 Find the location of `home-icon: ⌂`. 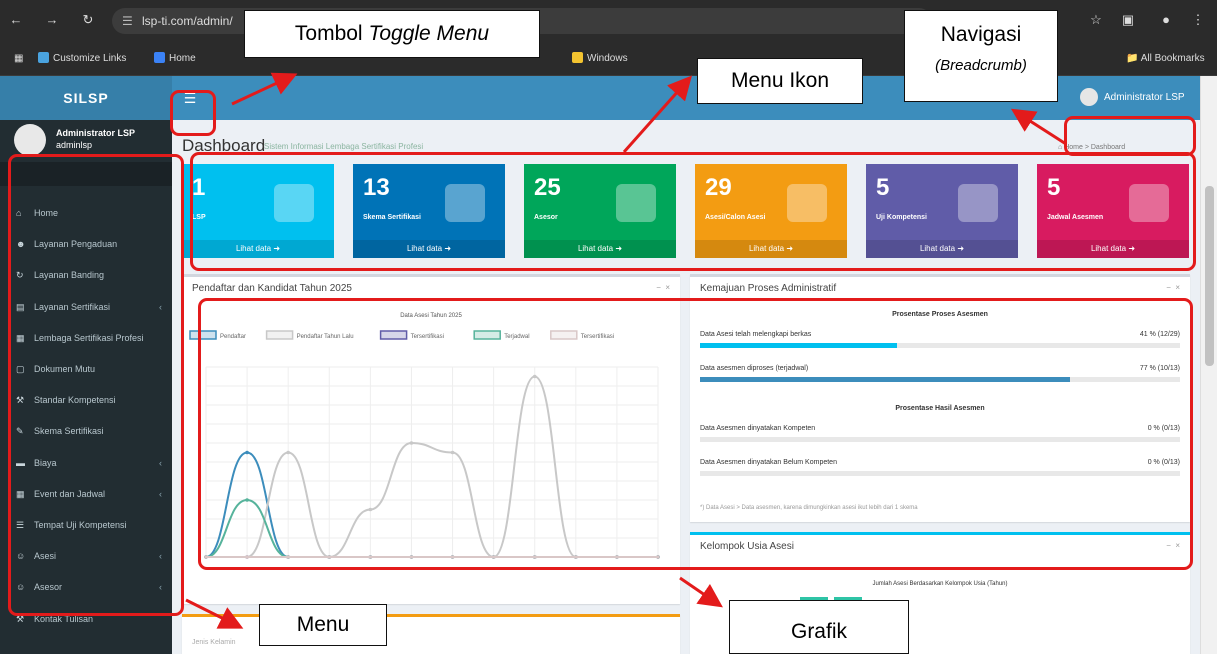

home-icon: ⌂ is located at coordinates (1060, 147).